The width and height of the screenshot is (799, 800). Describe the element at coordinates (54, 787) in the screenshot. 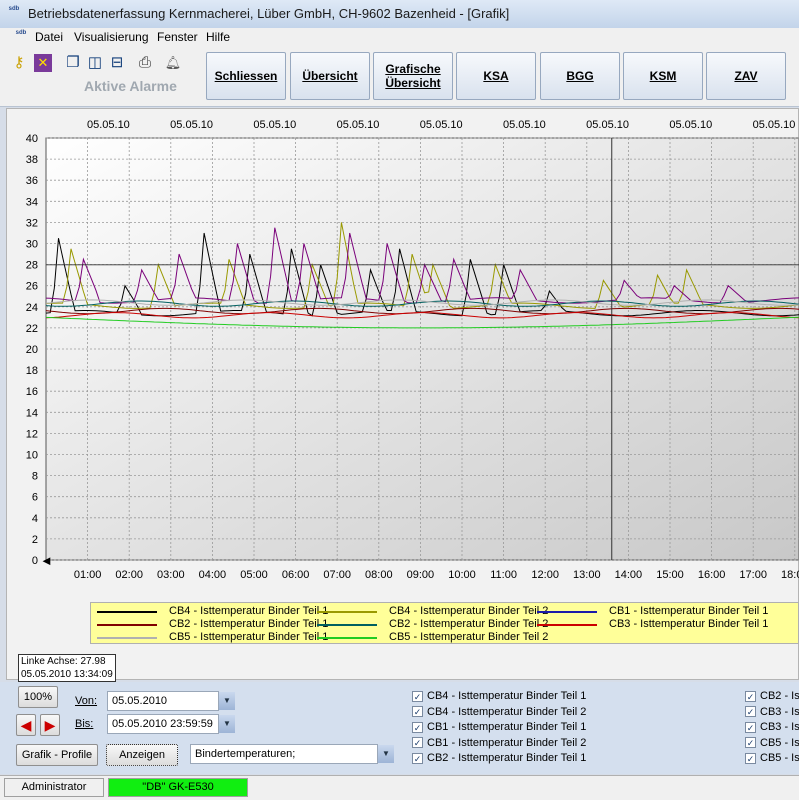

I see `user-status: Administrator` at that location.